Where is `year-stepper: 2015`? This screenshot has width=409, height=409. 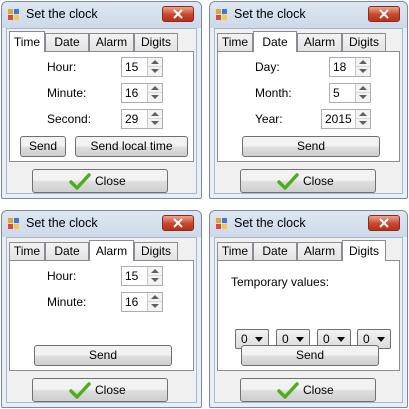 year-stepper: 2015 is located at coordinates (346, 119).